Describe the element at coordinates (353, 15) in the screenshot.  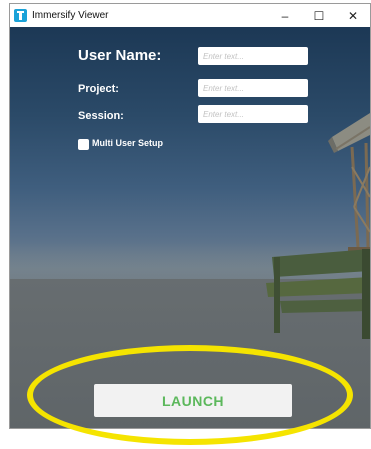
I see `close-button: ✕` at that location.